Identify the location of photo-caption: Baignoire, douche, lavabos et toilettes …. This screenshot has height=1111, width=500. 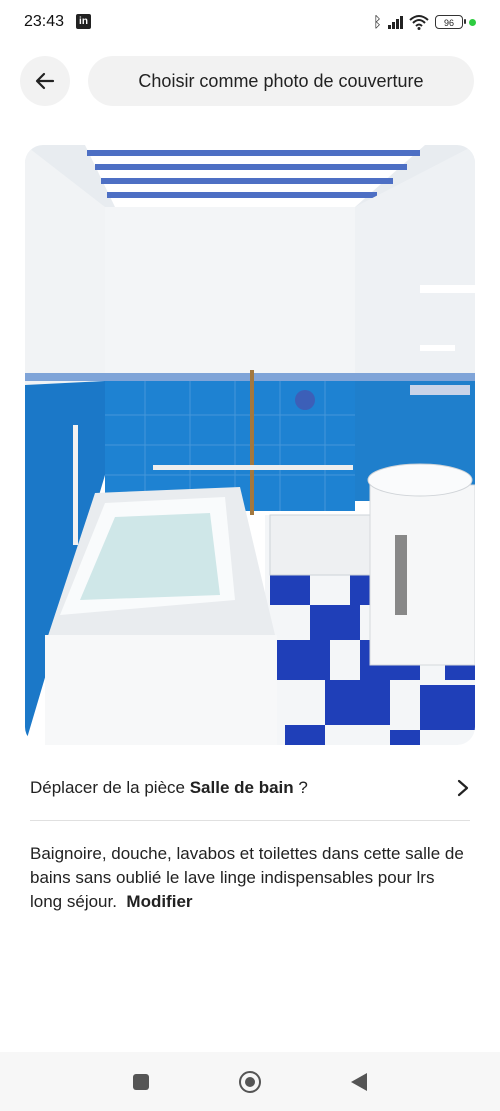
(250, 878).